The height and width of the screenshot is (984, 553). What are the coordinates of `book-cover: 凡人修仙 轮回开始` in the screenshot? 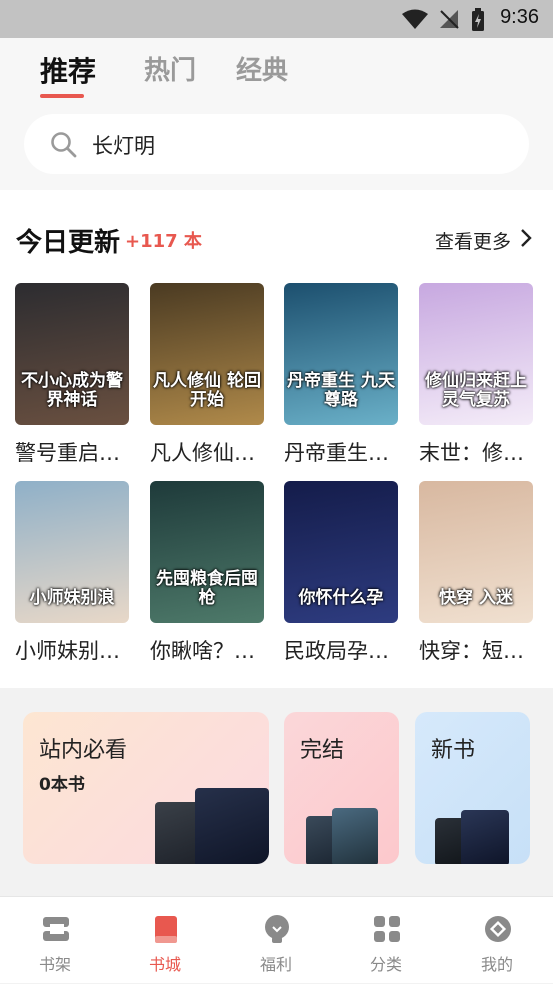 It's located at (207, 354).